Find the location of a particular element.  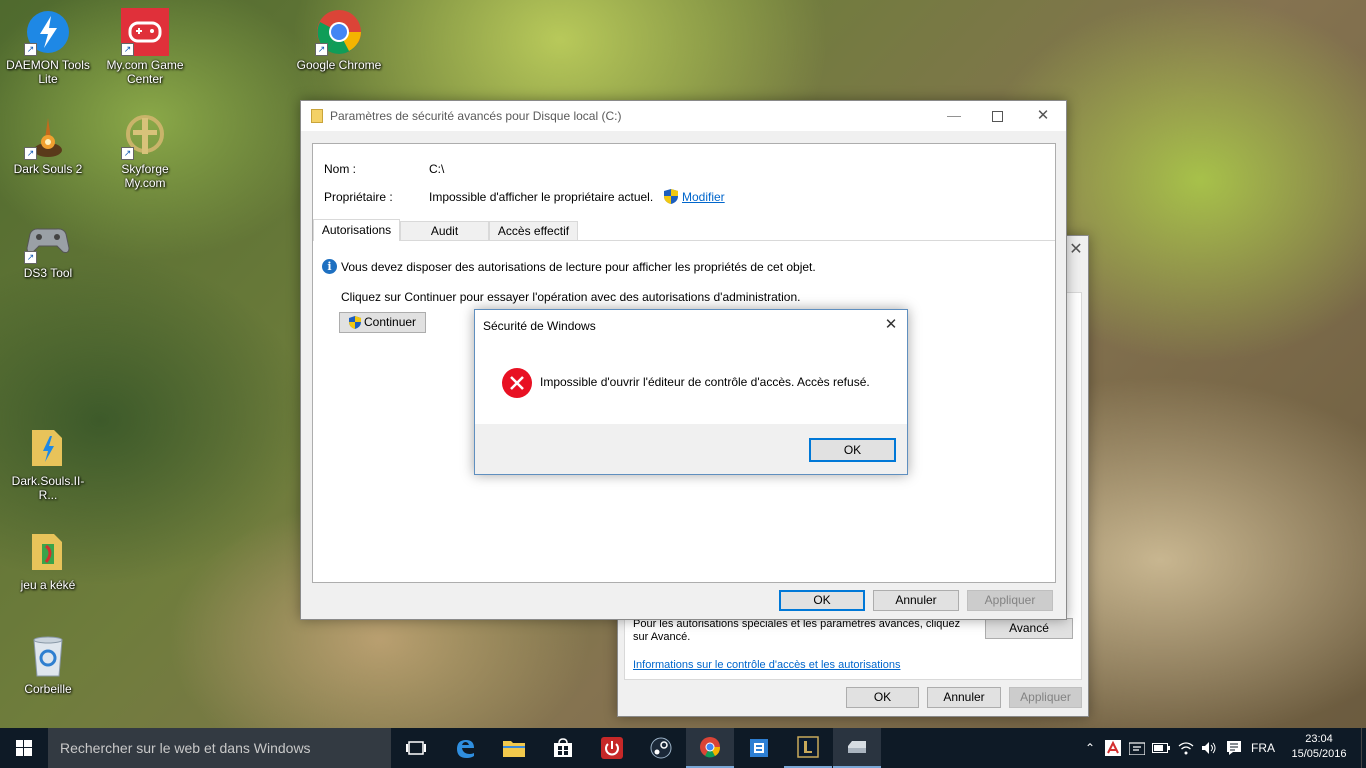

taskbar-drive-app is located at coordinates (857, 748).